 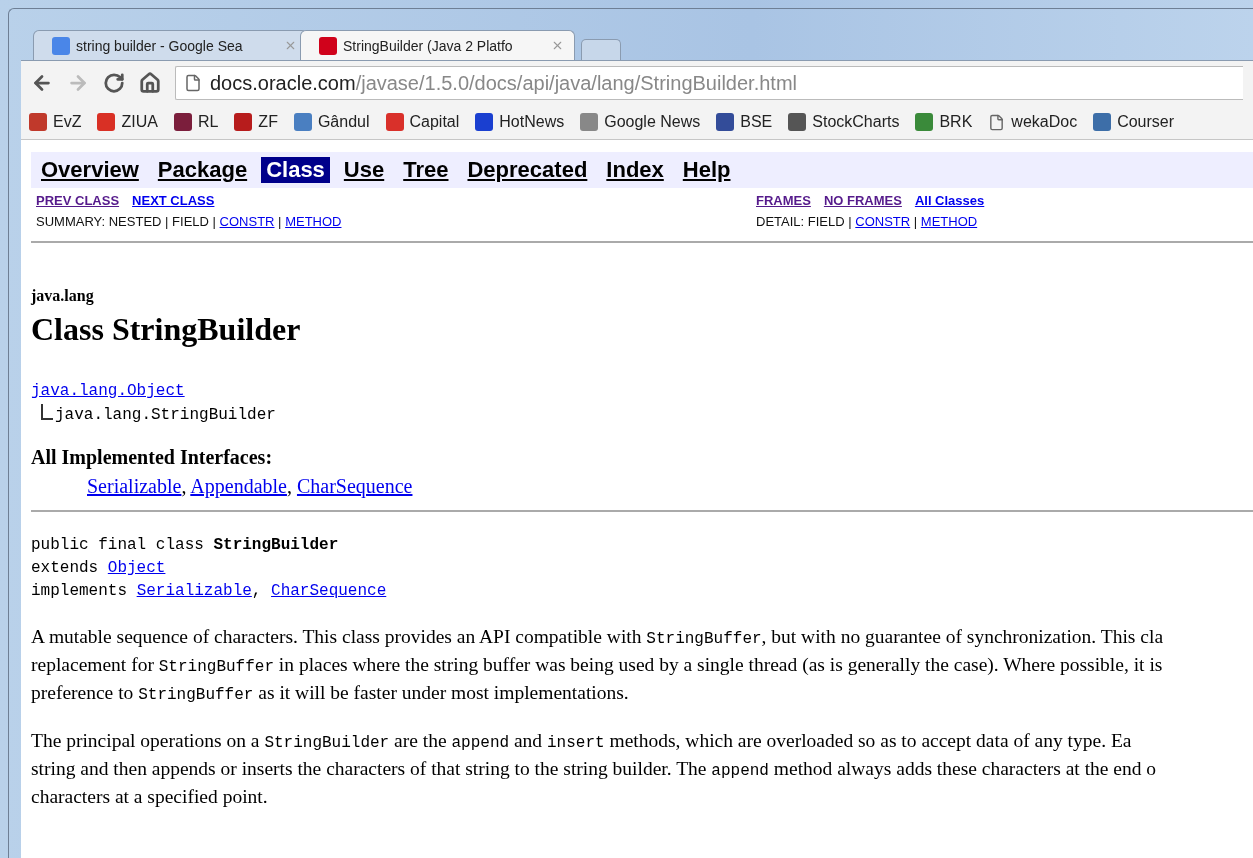 I want to click on tab-title: StringBuilder (Java 2 Platfo, so click(x=428, y=45).